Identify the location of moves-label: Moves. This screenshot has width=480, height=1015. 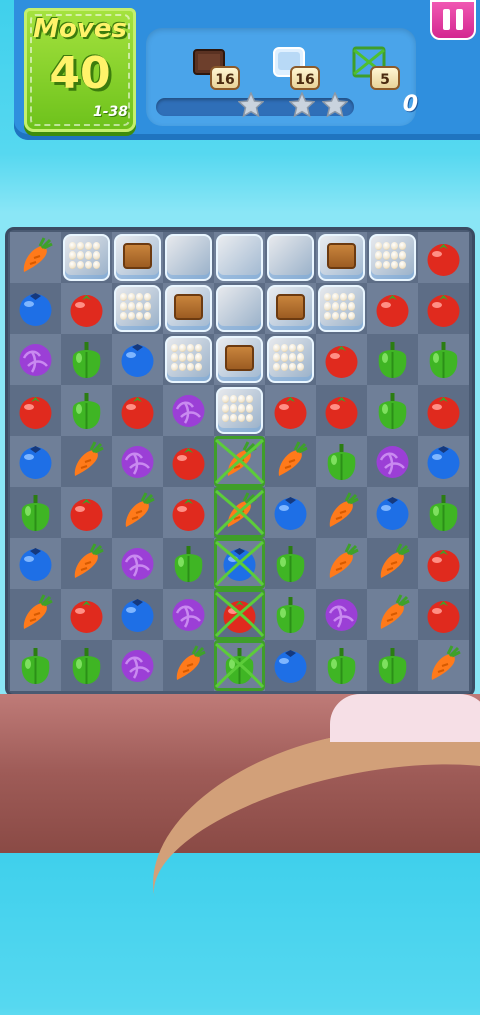
(80, 29).